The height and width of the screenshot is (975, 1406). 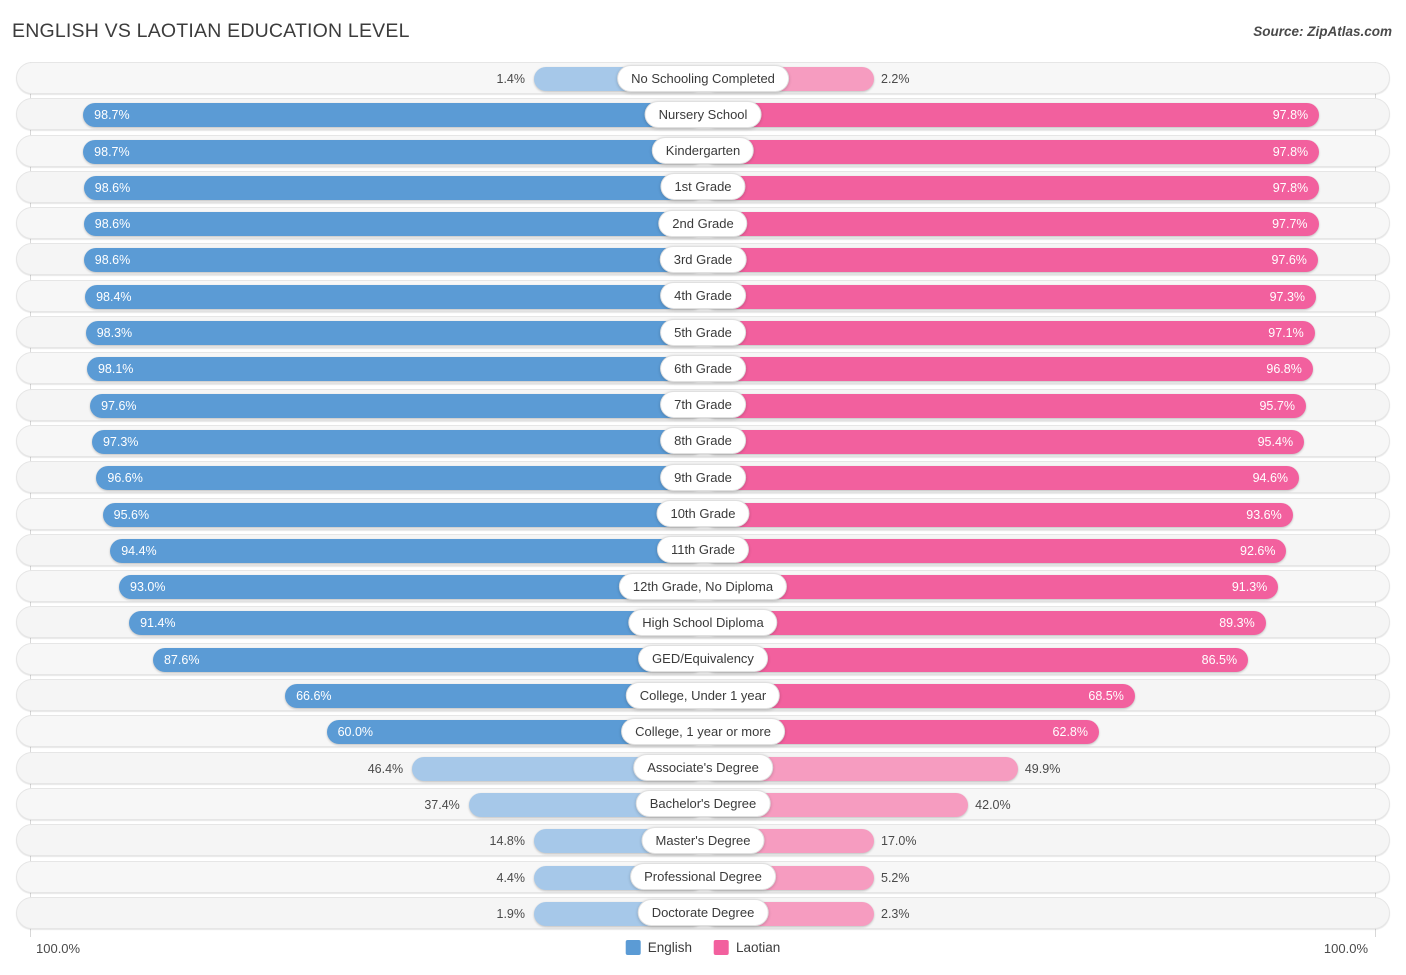 What do you see at coordinates (125, 478) in the screenshot?
I see `bar-value-english: 96.6%` at bounding box center [125, 478].